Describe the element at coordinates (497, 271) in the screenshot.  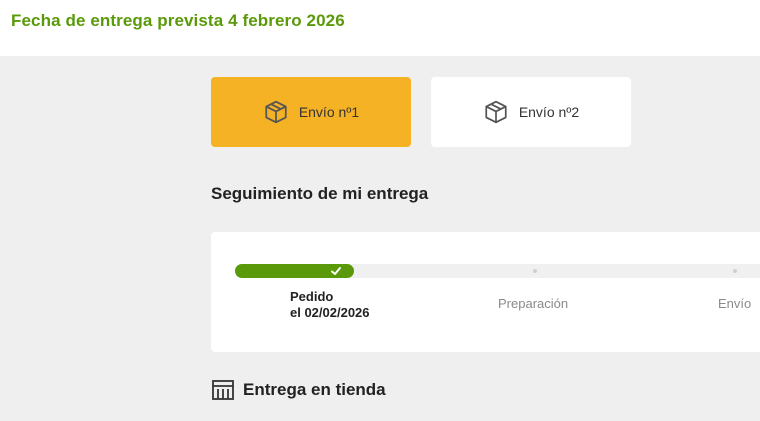
I see `progress-bar` at that location.